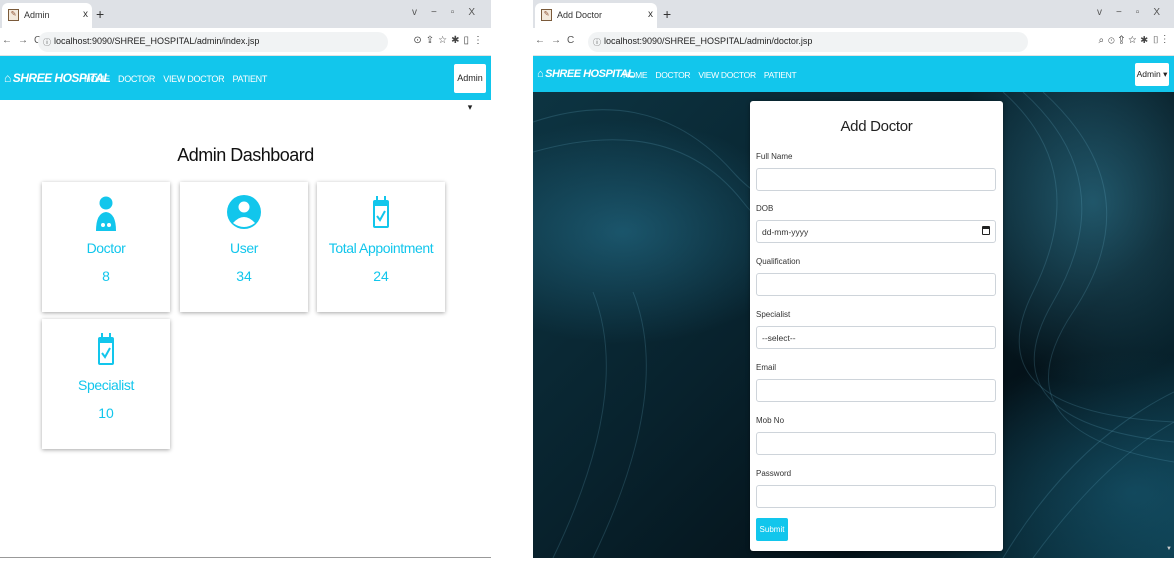  What do you see at coordinates (778, 261) in the screenshot?
I see `label-qualification: Qualification` at bounding box center [778, 261].